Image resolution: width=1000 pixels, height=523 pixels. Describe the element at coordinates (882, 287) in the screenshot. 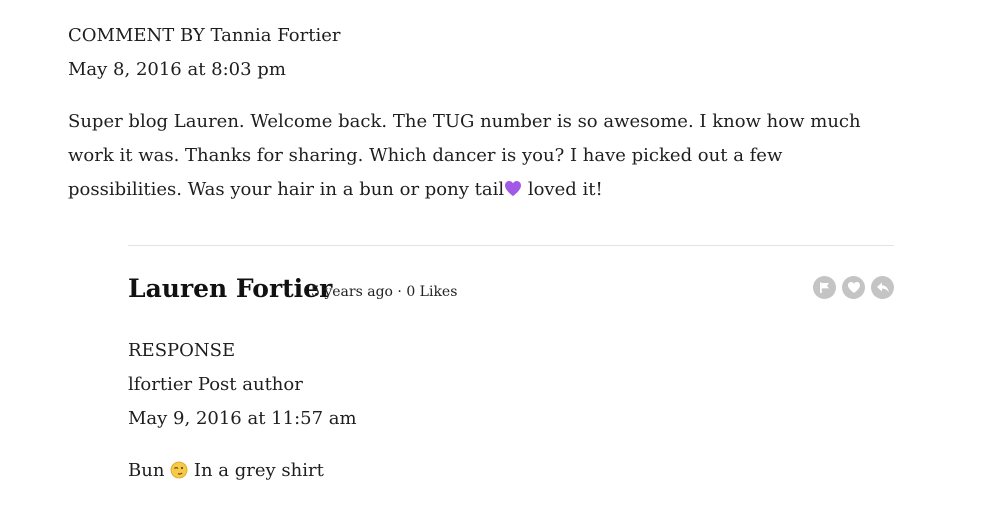

I see `reply-icon` at that location.